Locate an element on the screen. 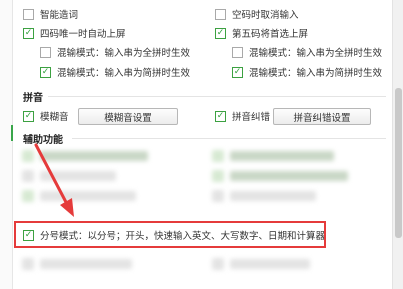 The image size is (403, 289). scrollbar-thumb is located at coordinates (398, 163).